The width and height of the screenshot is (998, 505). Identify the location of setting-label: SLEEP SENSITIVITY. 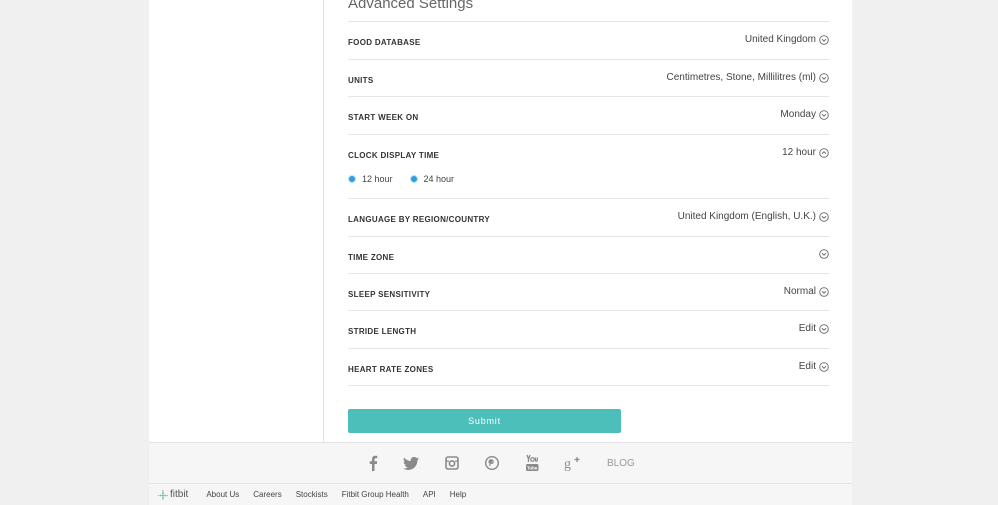
(389, 294).